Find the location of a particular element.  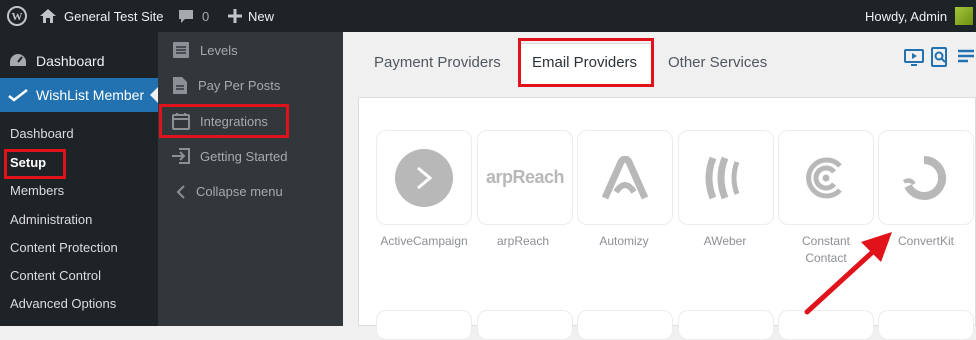

plus-icon is located at coordinates (235, 16).